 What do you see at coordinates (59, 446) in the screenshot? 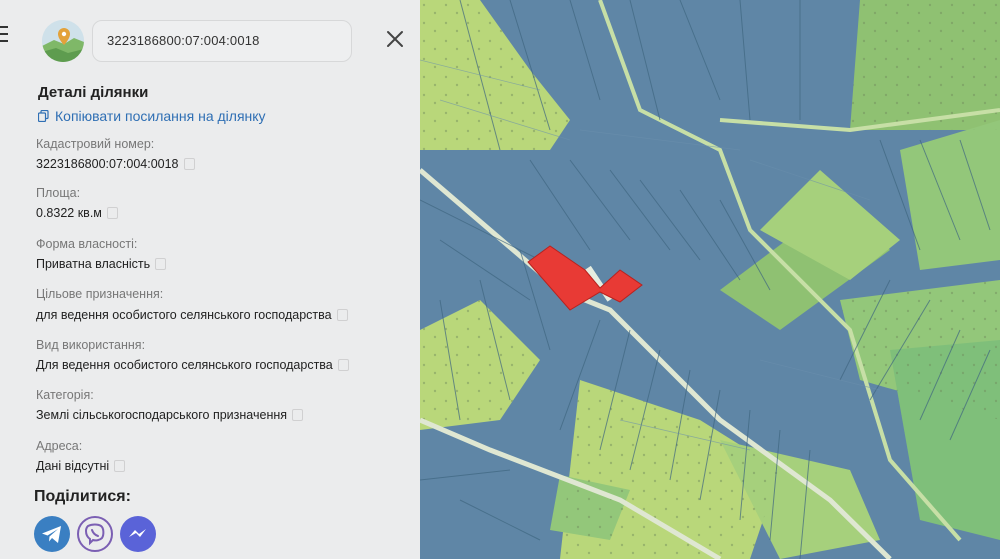
I see `field-label-address: Адреса:` at bounding box center [59, 446].